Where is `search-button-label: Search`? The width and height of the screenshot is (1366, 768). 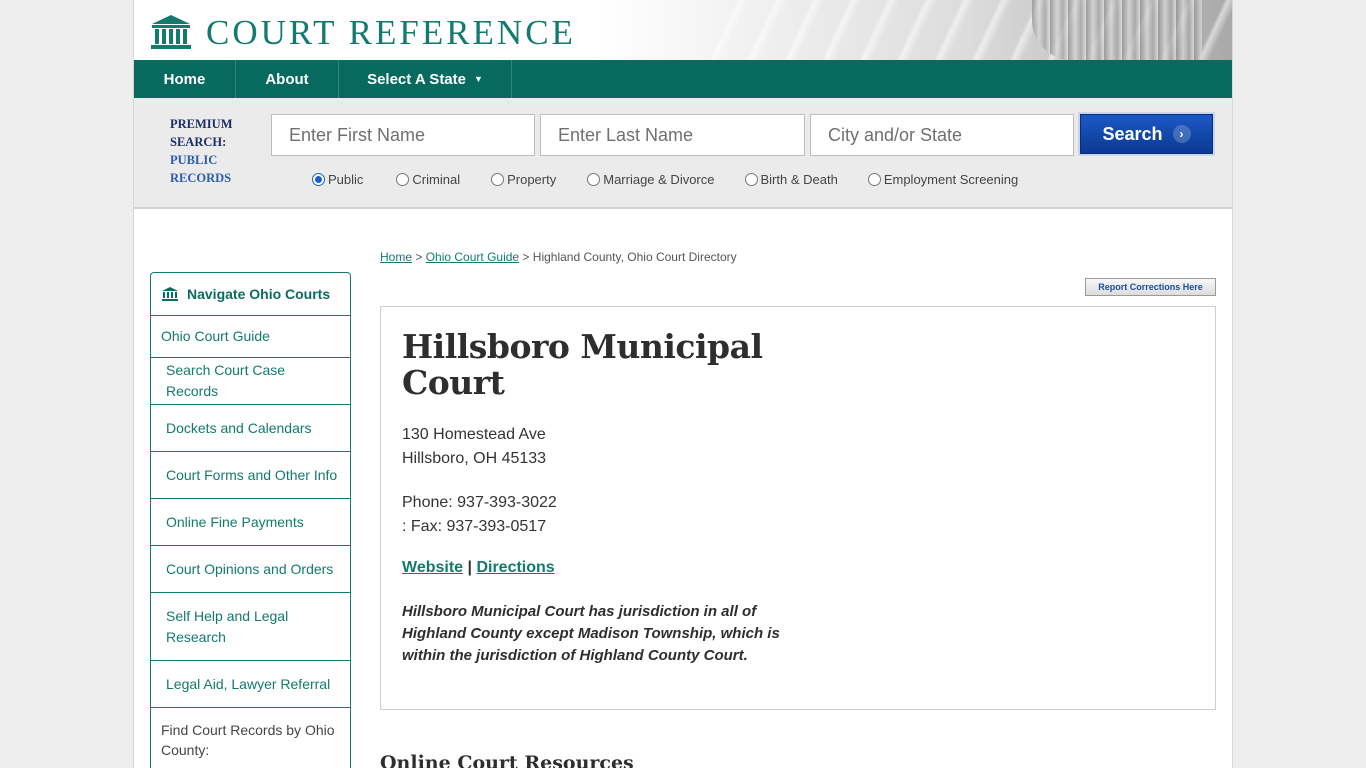
search-button-label: Search is located at coordinates (1132, 133).